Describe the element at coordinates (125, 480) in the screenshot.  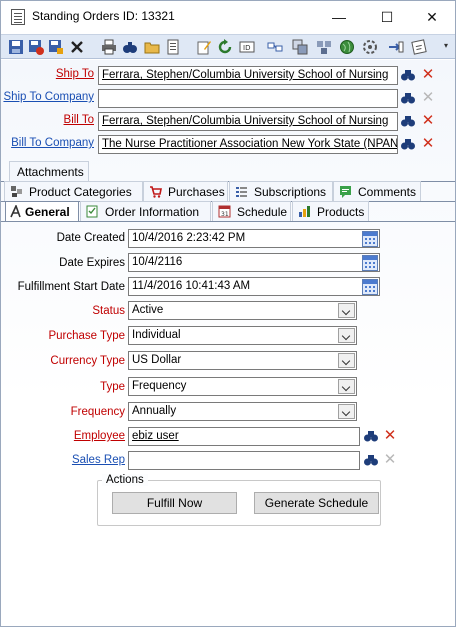
I see `actions-group-title: Actions` at that location.